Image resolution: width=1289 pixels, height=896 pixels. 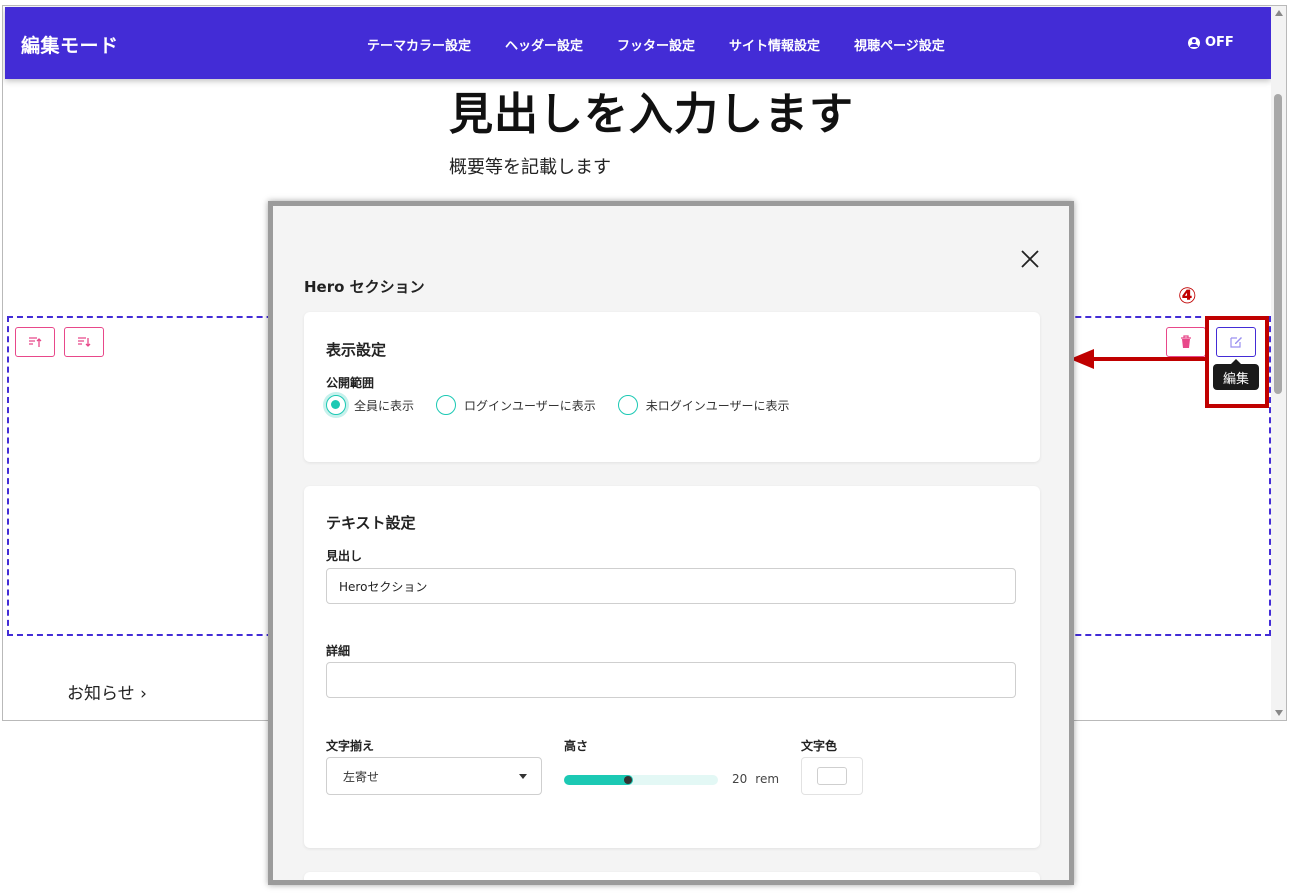 I want to click on hero-heading: 見出しを入力します, so click(x=651, y=114).